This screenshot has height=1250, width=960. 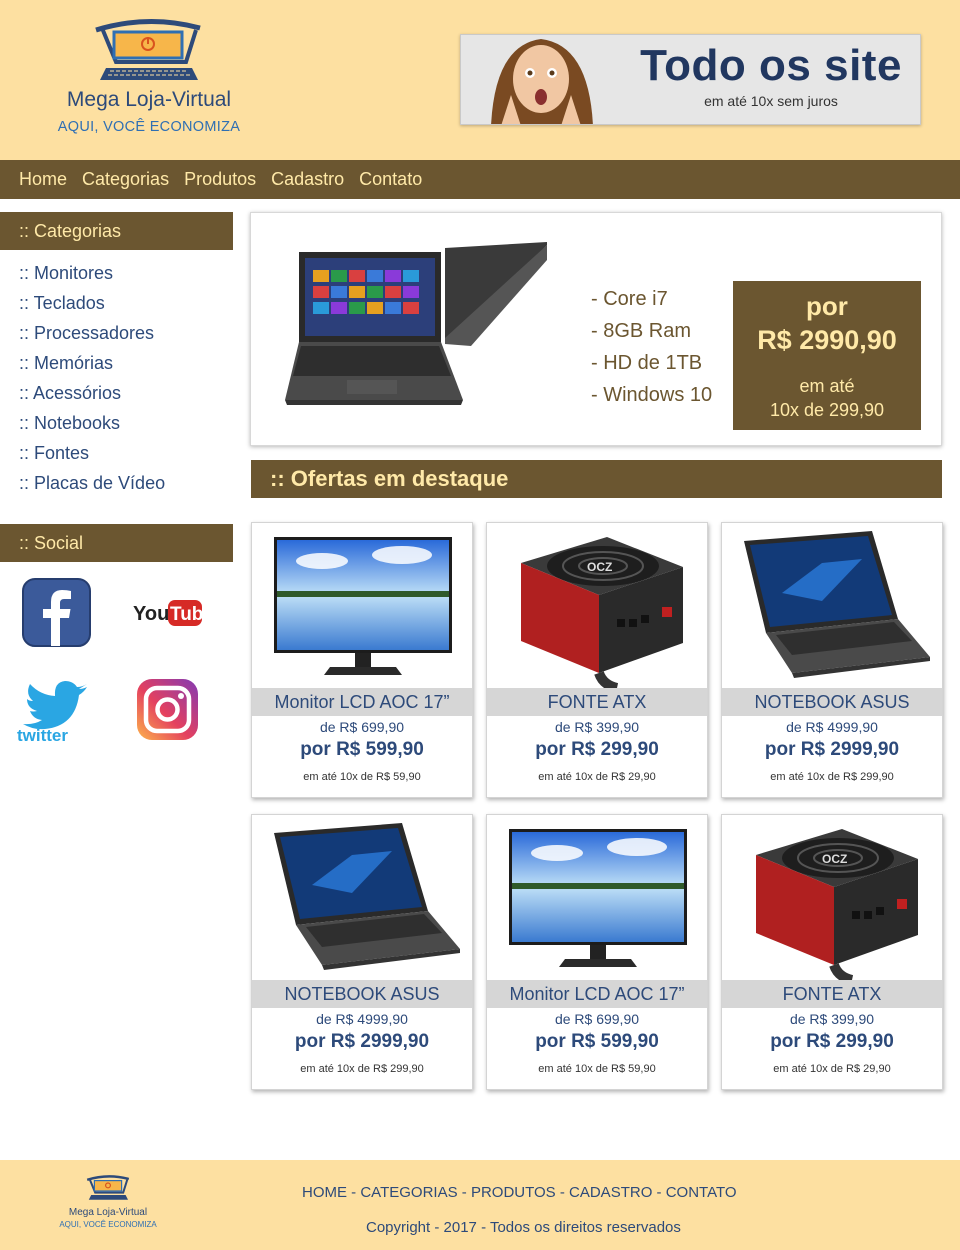 What do you see at coordinates (56, 612) in the screenshot?
I see `facebook-icon` at bounding box center [56, 612].